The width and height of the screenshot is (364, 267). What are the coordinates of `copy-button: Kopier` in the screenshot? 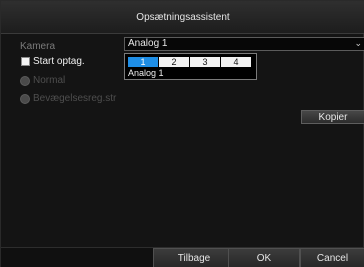 It's located at (332, 117).